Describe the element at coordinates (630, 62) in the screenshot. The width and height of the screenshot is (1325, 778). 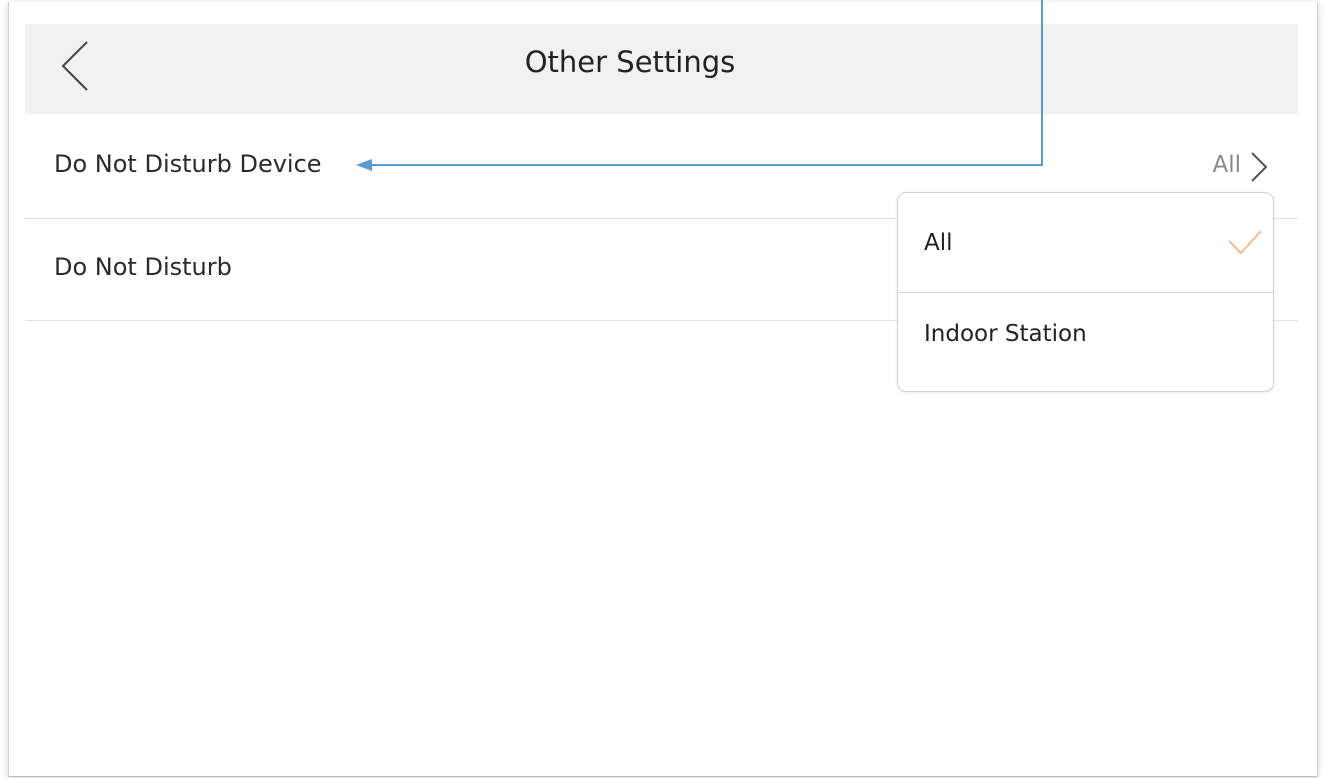
I see `page-title: Other Settings` at that location.